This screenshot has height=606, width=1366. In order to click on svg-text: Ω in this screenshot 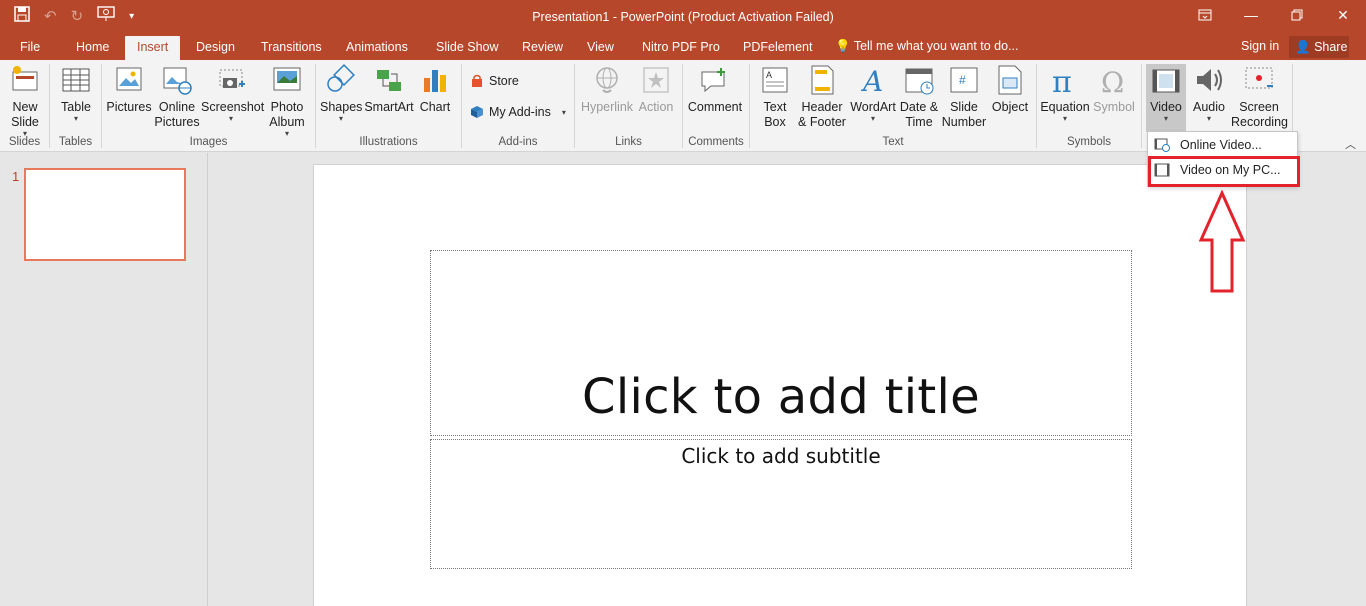, I will do `click(1112, 81)`.